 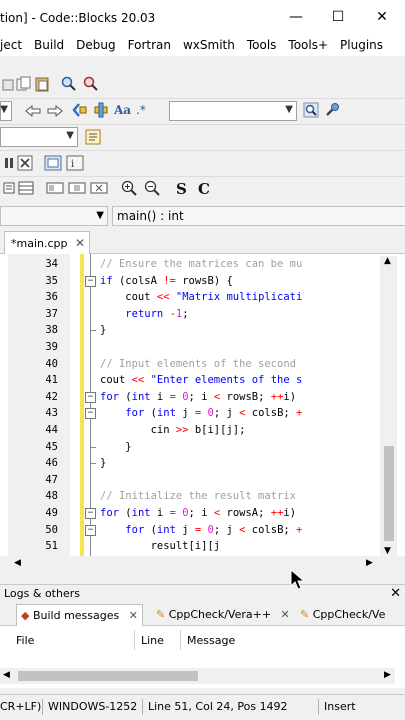 I want to click on regex-icon: .*, so click(x=145, y=110).